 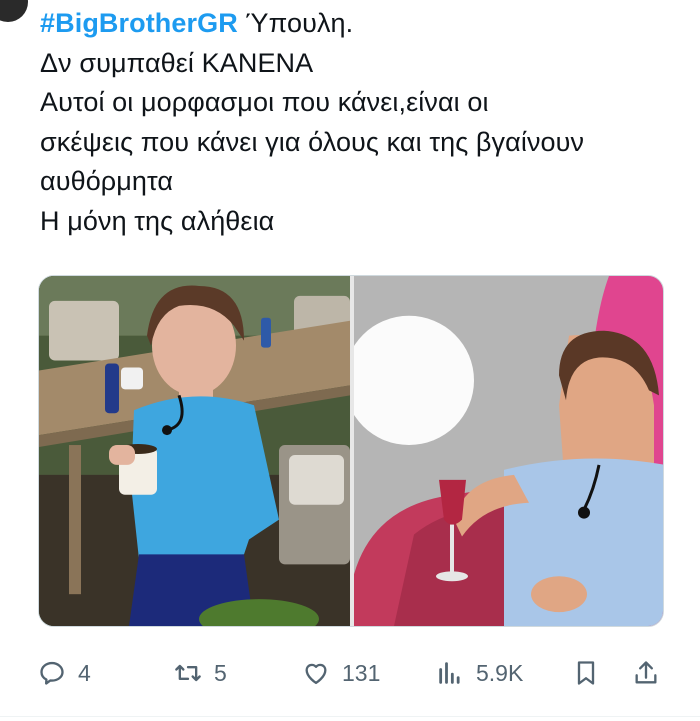 What do you see at coordinates (220, 672) in the screenshot?
I see `retweet-count: 5` at bounding box center [220, 672].